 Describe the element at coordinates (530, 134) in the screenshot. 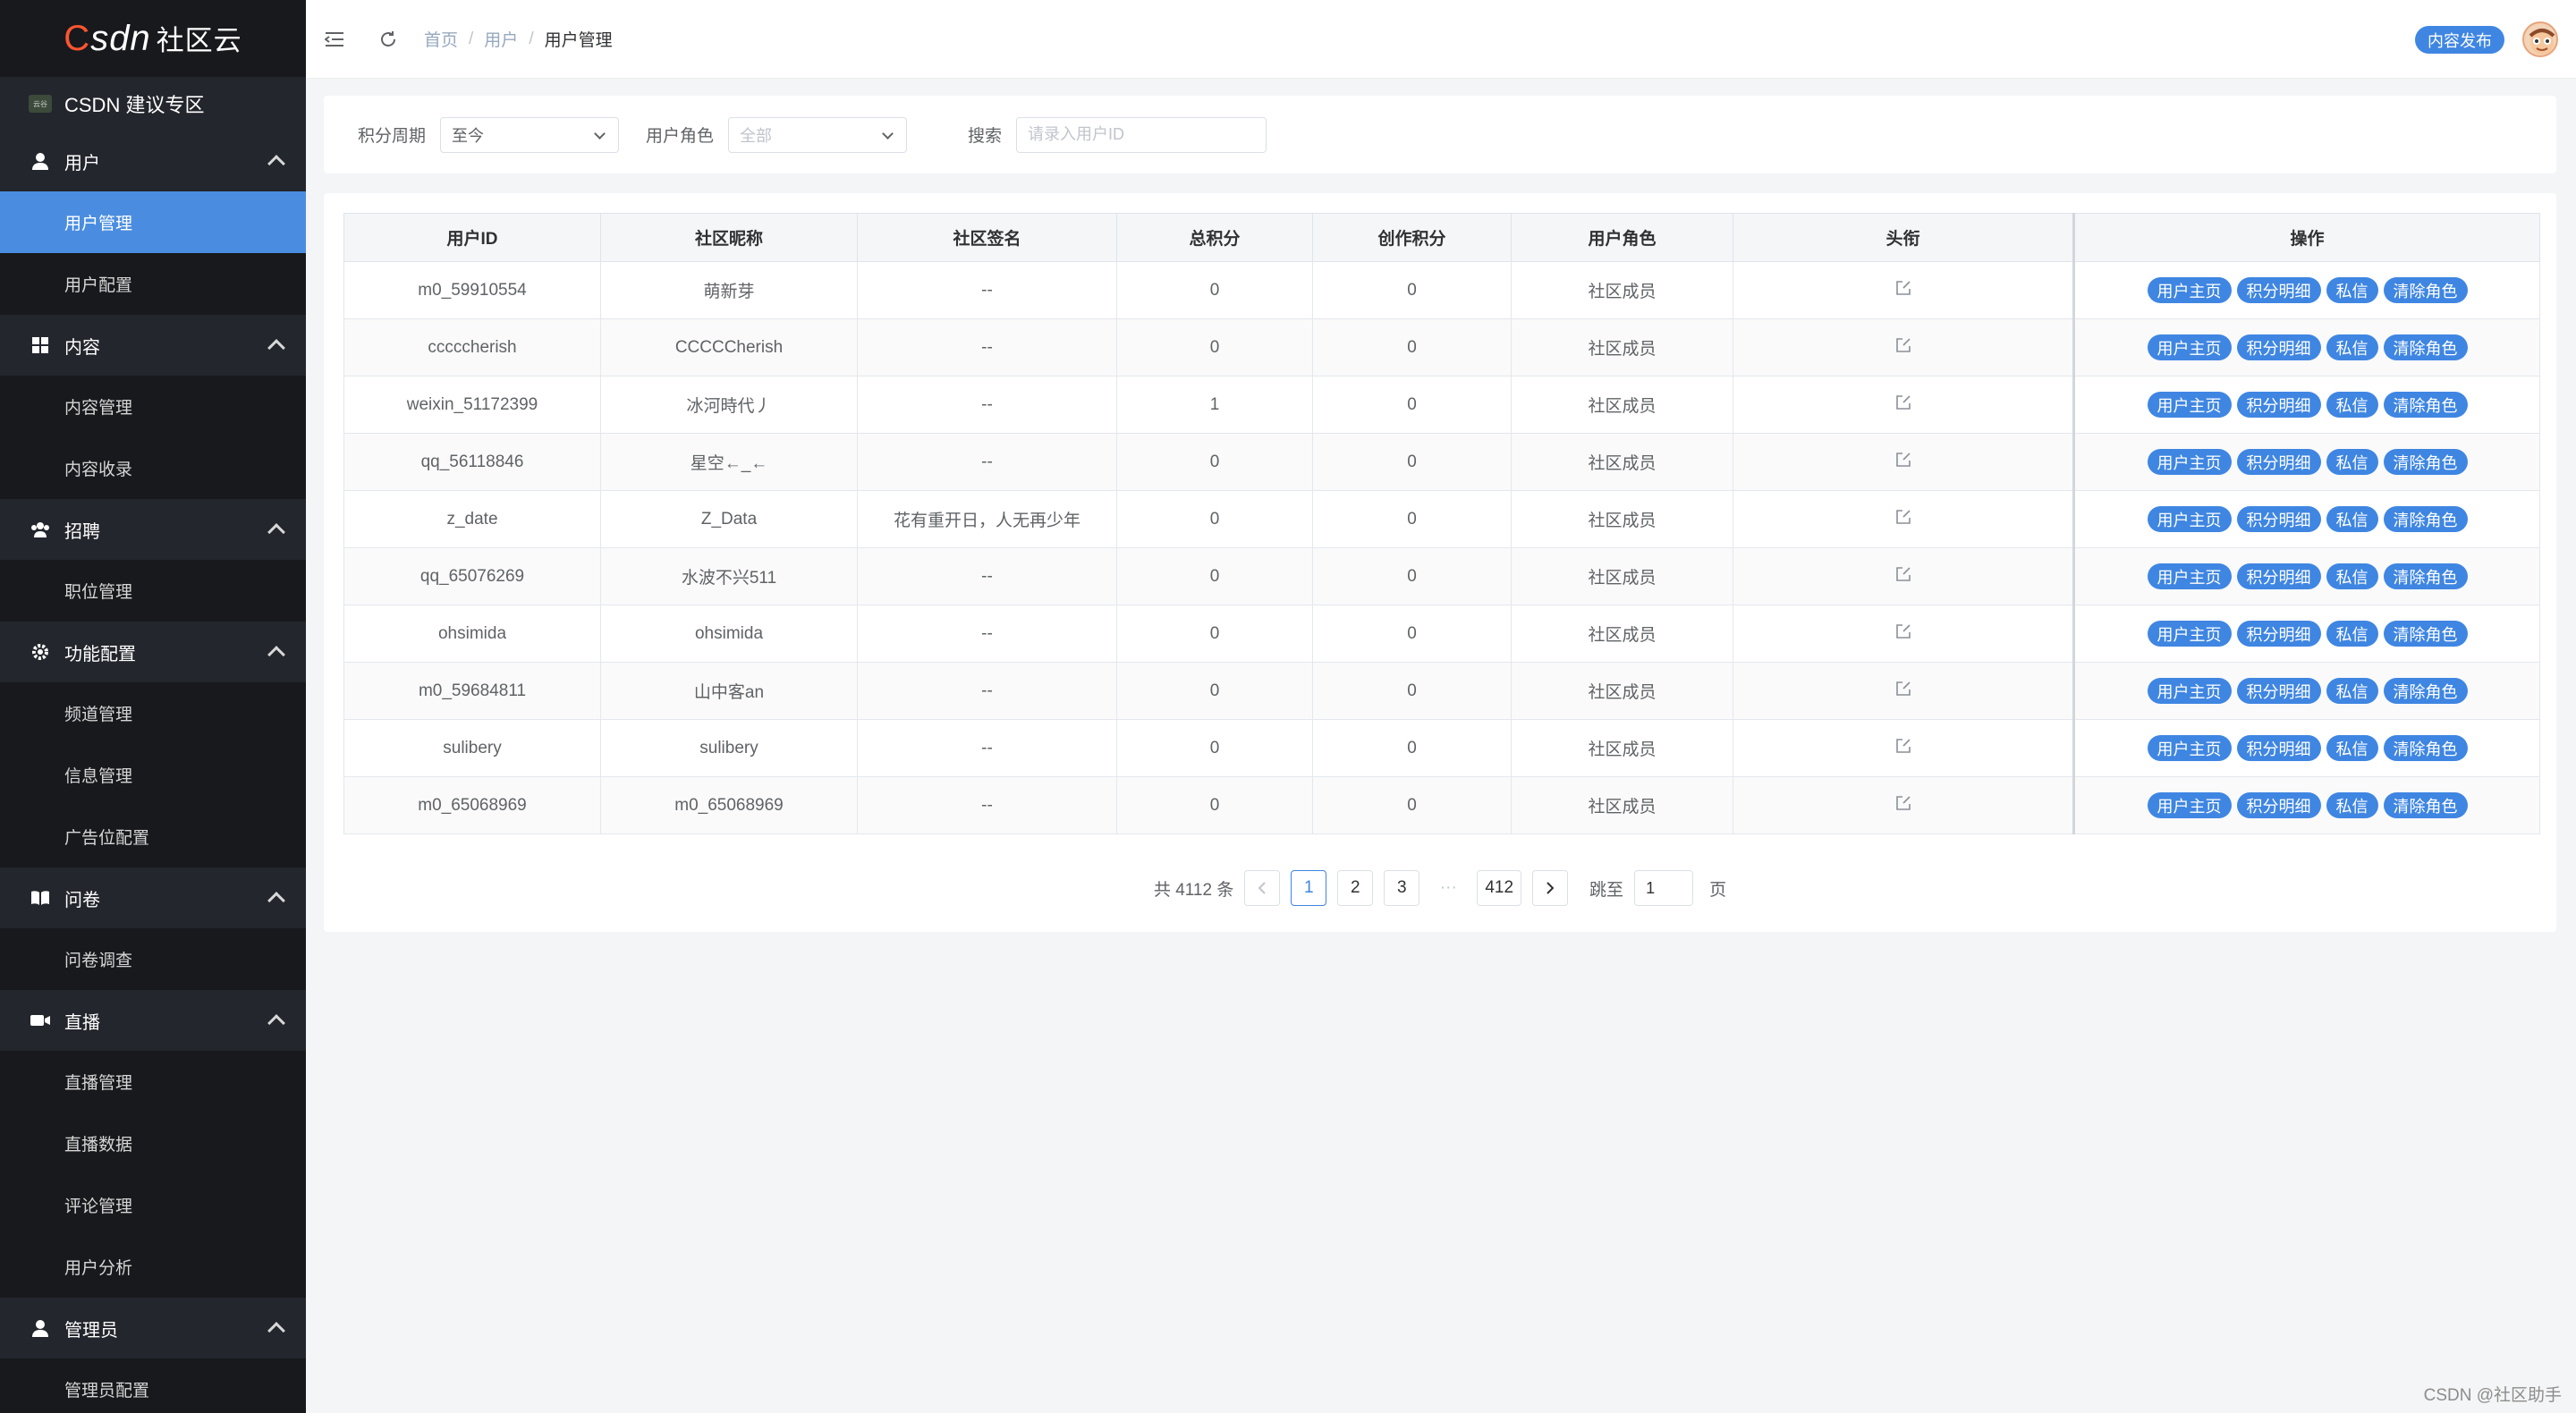

I see `period-select: 至今` at that location.